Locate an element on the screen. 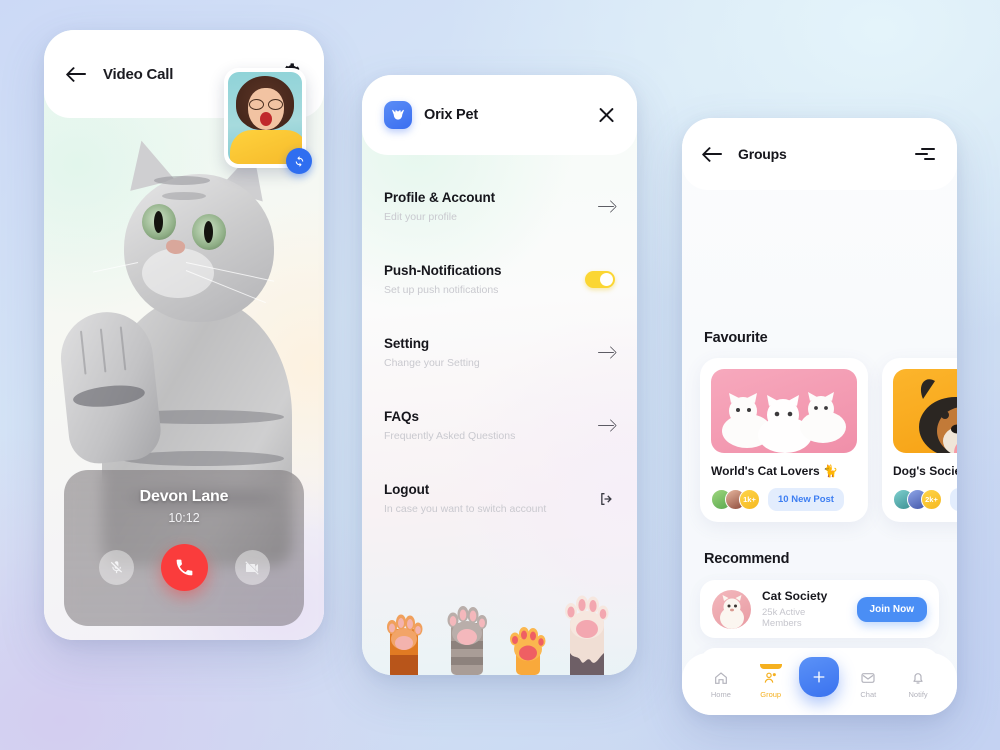  nav-item-chat: Chat is located at coordinates (868, 684).